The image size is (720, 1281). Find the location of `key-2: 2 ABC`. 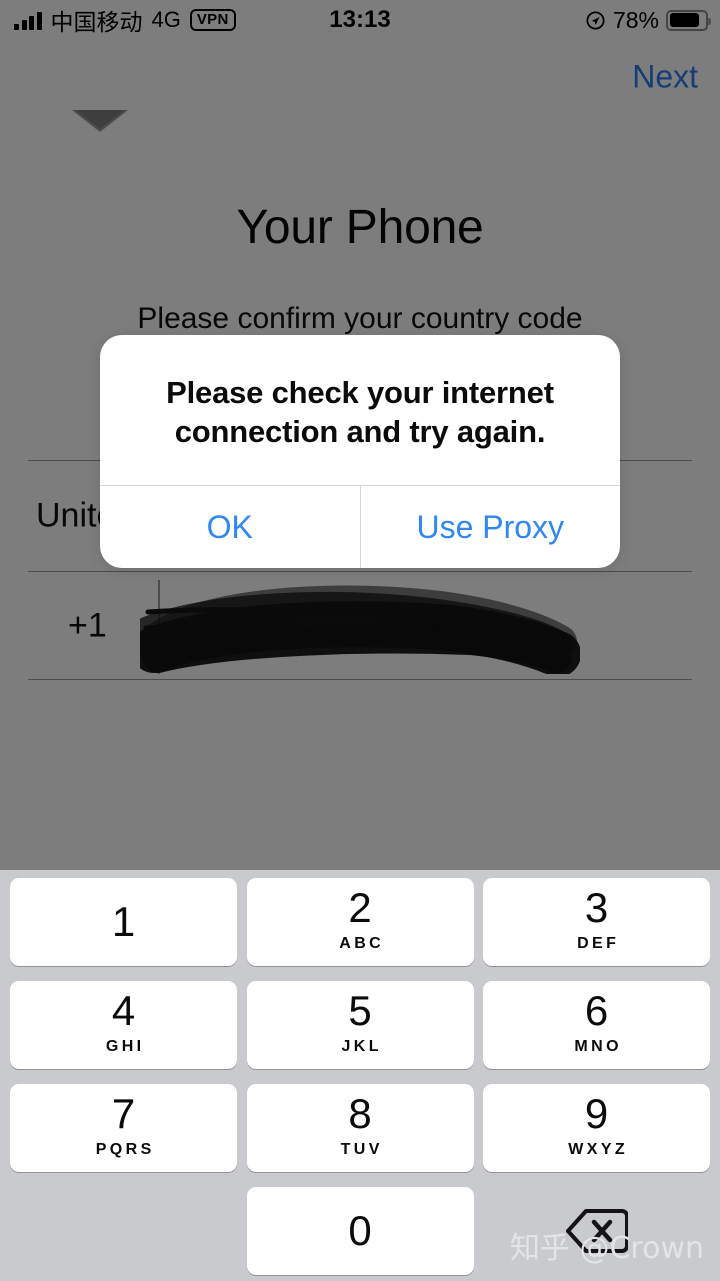

key-2: 2 ABC is located at coordinates (360, 922).